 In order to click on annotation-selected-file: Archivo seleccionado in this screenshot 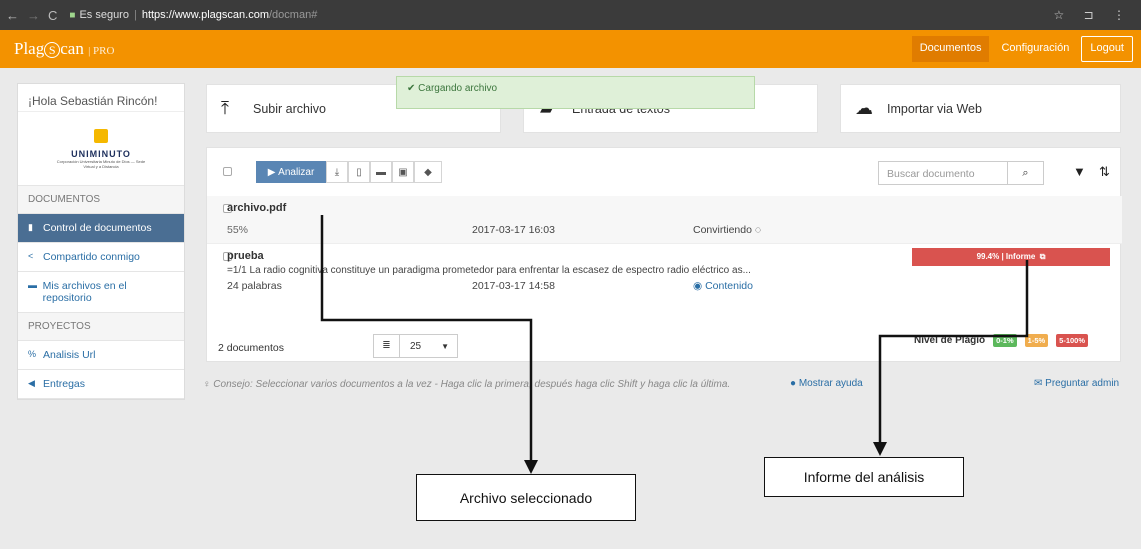, I will do `click(526, 497)`.